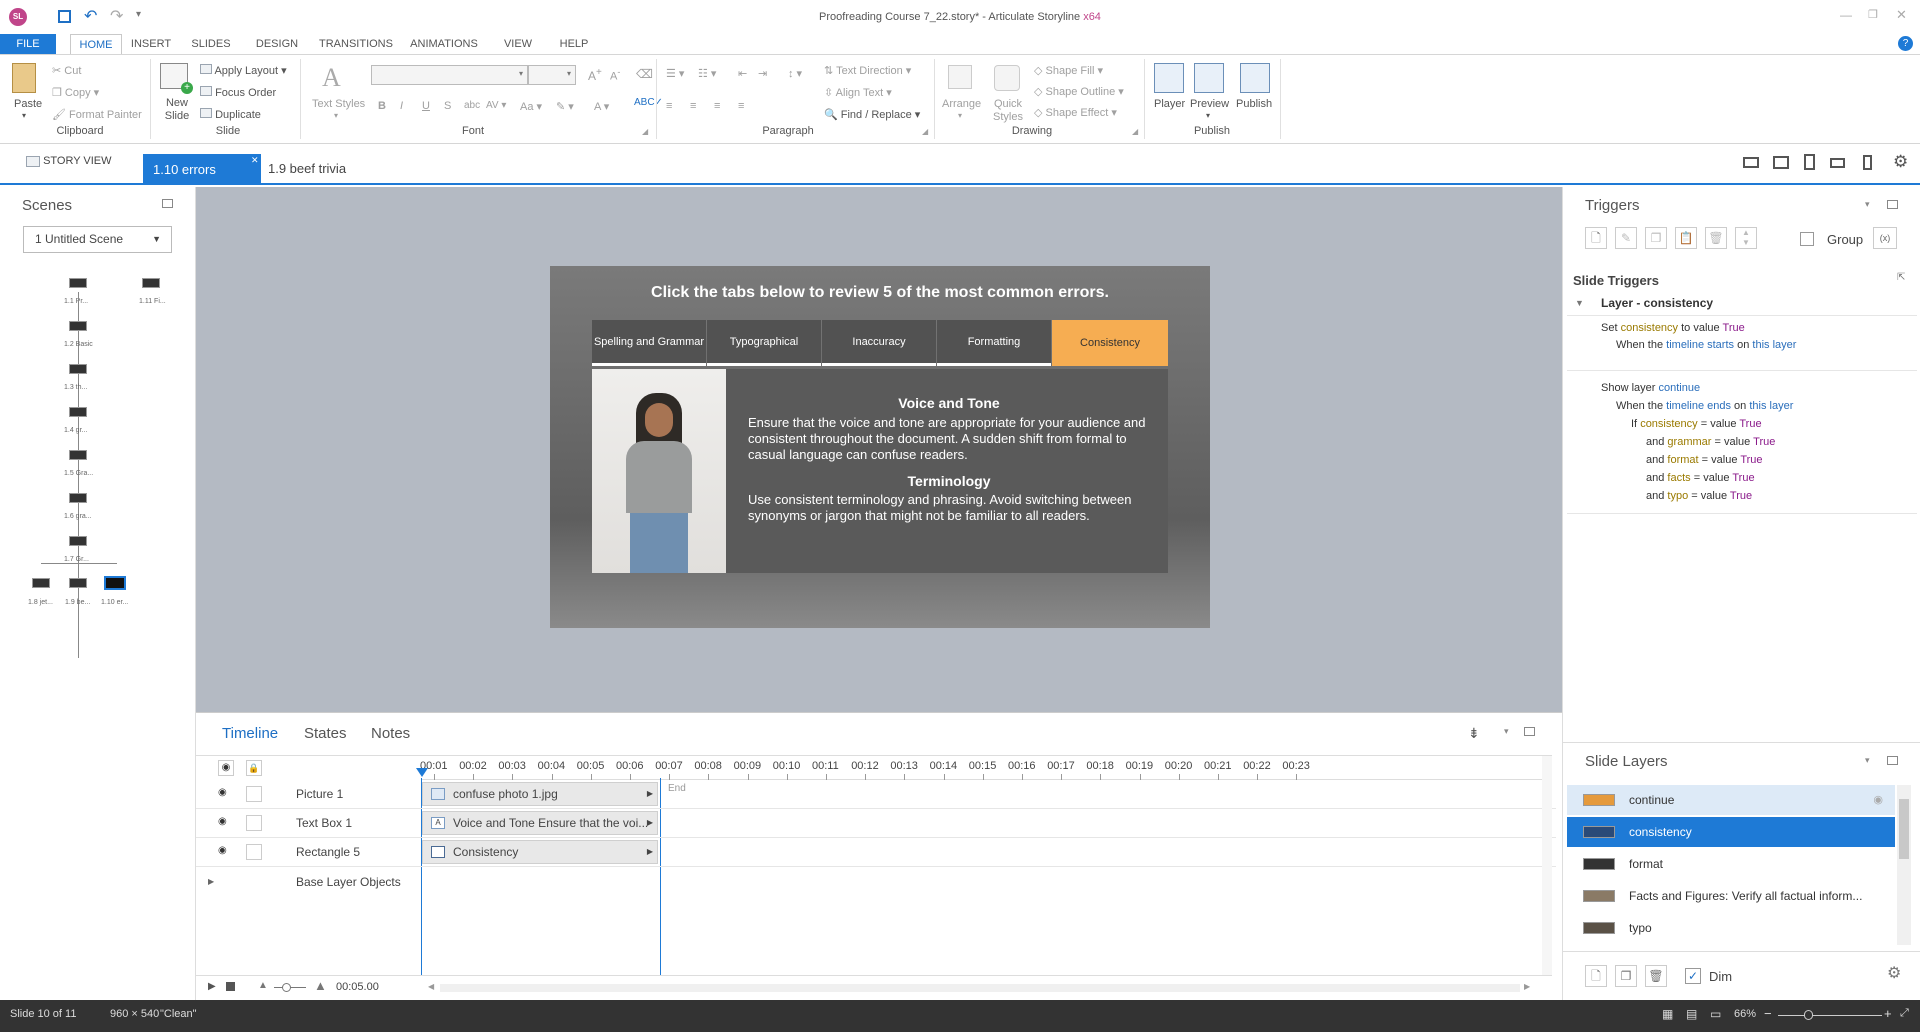 The width and height of the screenshot is (1920, 1032). What do you see at coordinates (1867, 162) in the screenshot?
I see `phone-portrait-icon` at bounding box center [1867, 162].